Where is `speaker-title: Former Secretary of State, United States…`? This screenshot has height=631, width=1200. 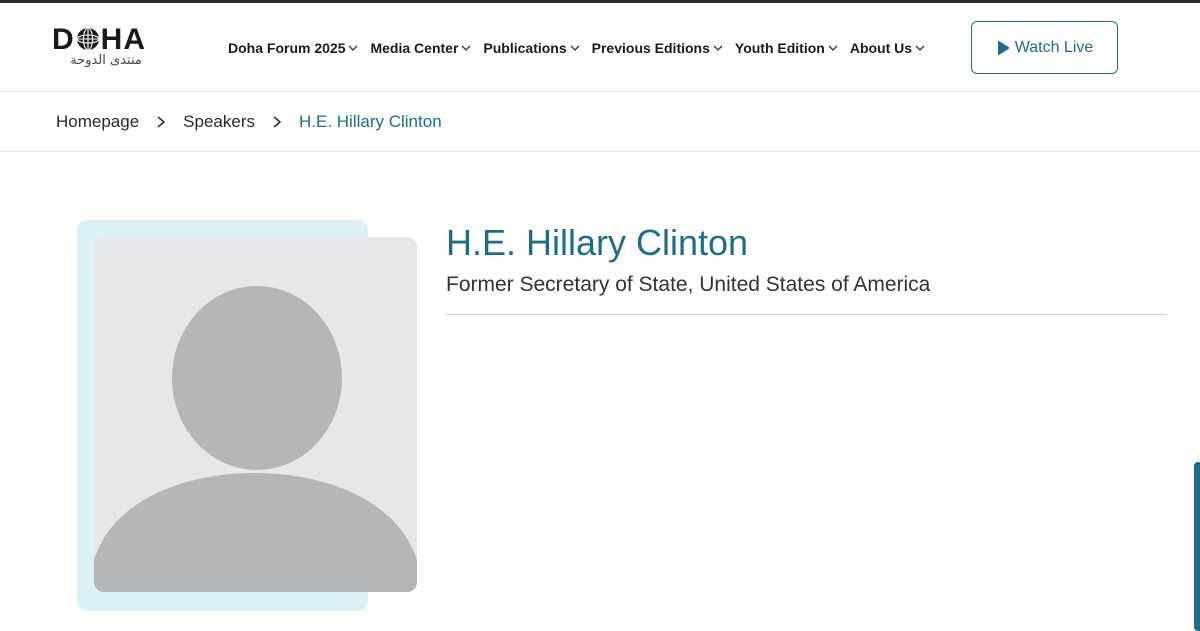
speaker-title: Former Secretary of State, United States… is located at coordinates (688, 284).